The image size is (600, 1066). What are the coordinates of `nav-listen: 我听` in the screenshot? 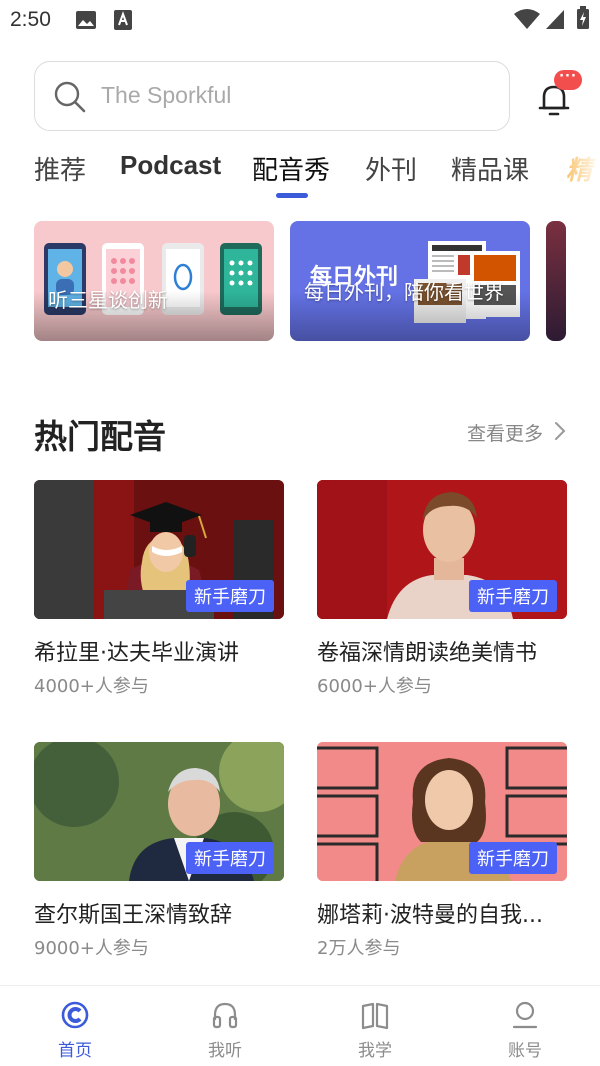 It's located at (225, 1030).